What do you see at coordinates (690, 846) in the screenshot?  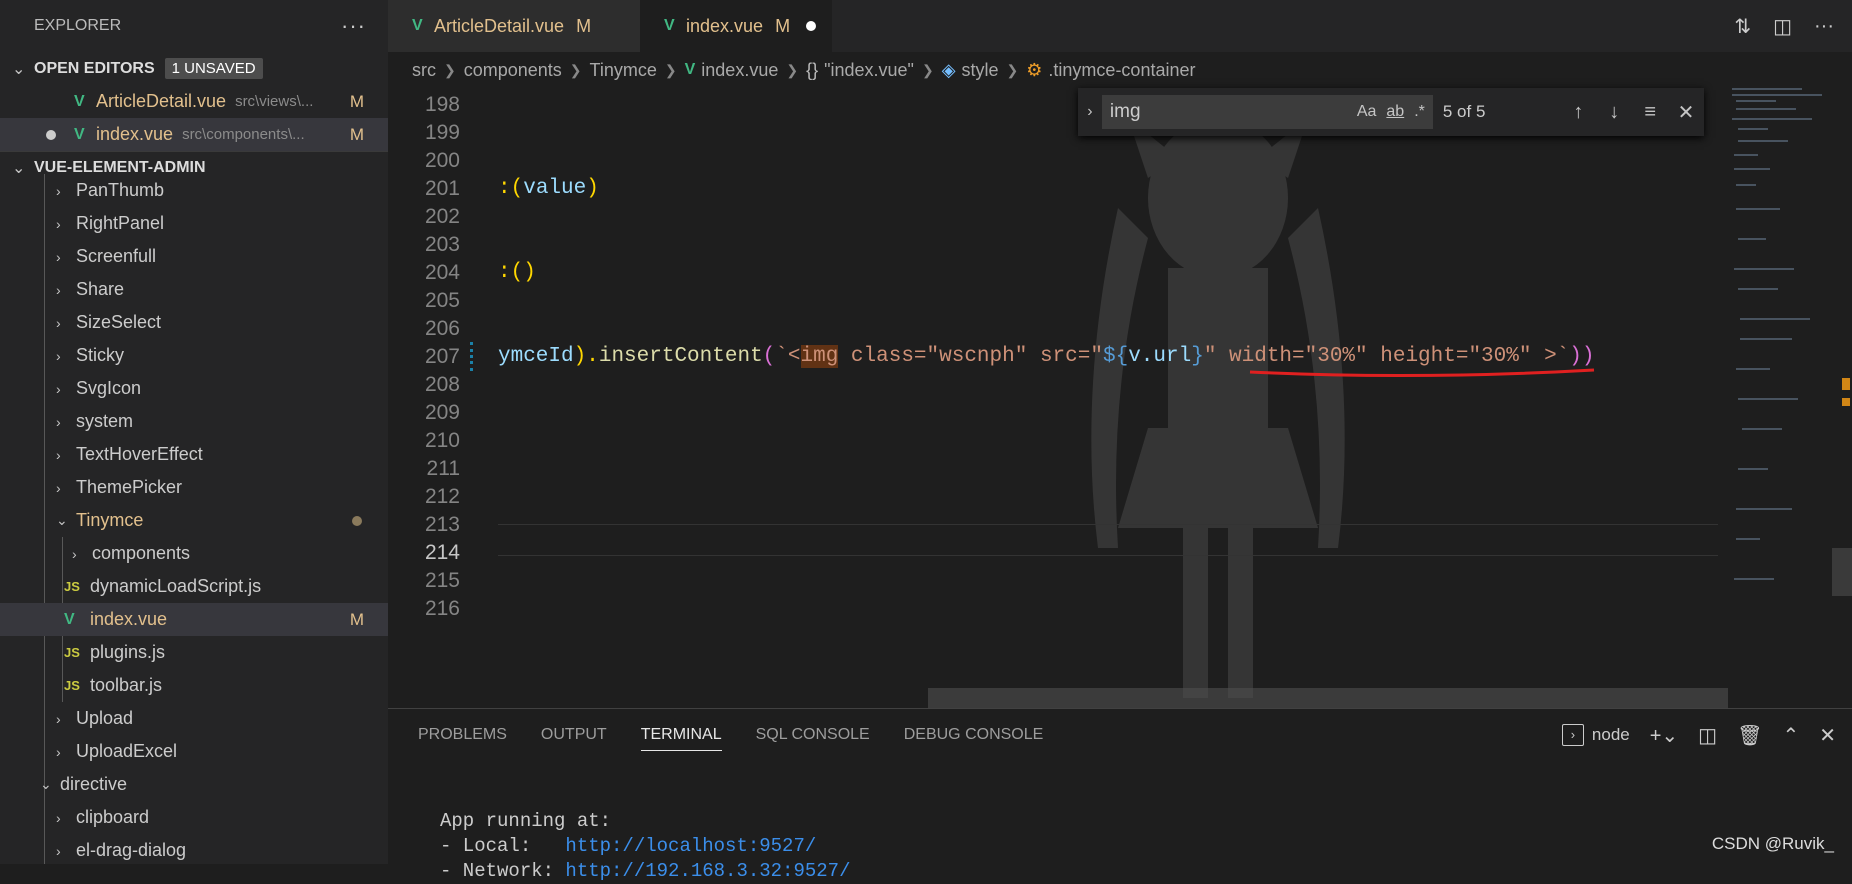 I see `terminal-link: http://localhost:9527/` at bounding box center [690, 846].